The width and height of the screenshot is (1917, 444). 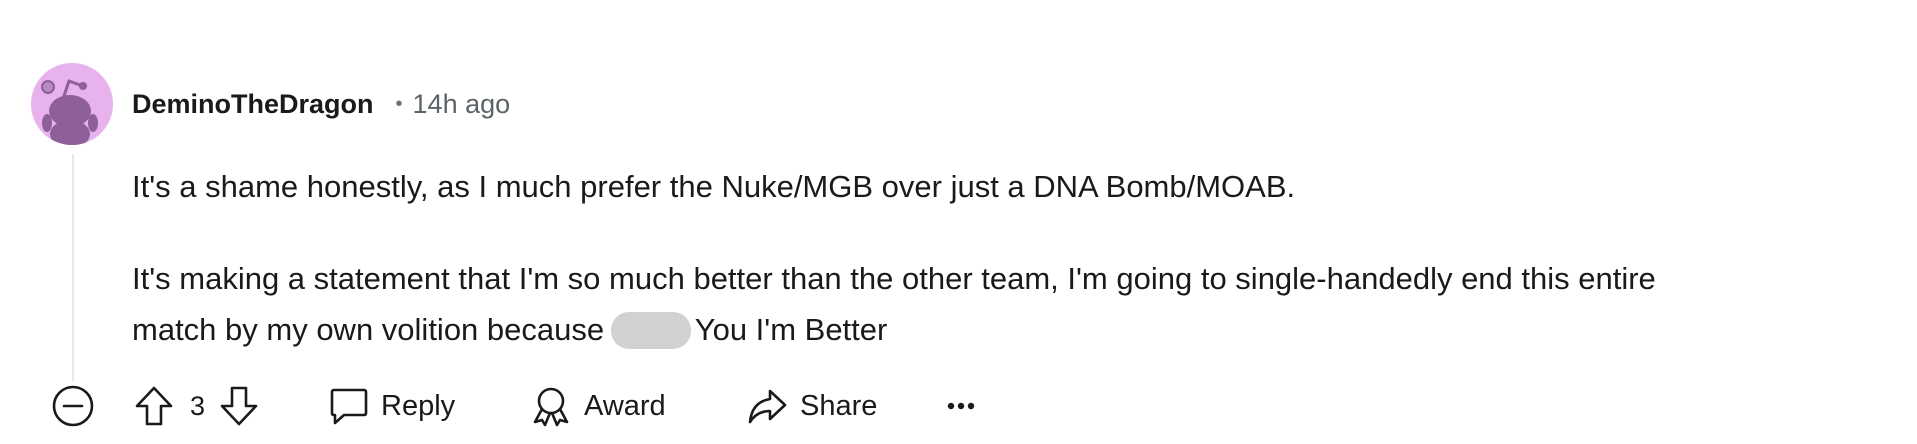 I want to click on thread-line, so click(x=73, y=267).